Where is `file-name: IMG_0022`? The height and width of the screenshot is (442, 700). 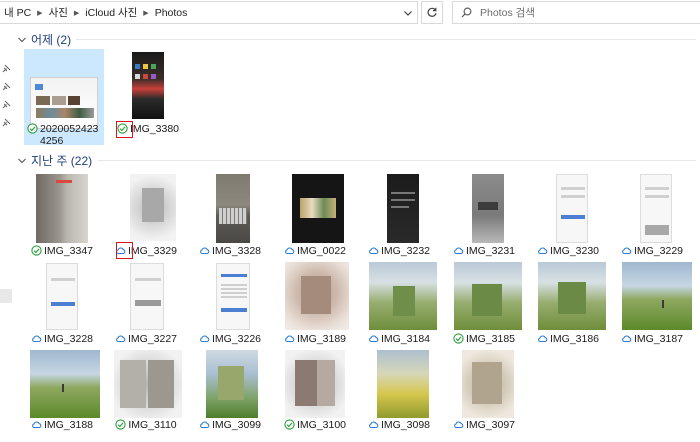
file-name: IMG_0022 is located at coordinates (321, 251).